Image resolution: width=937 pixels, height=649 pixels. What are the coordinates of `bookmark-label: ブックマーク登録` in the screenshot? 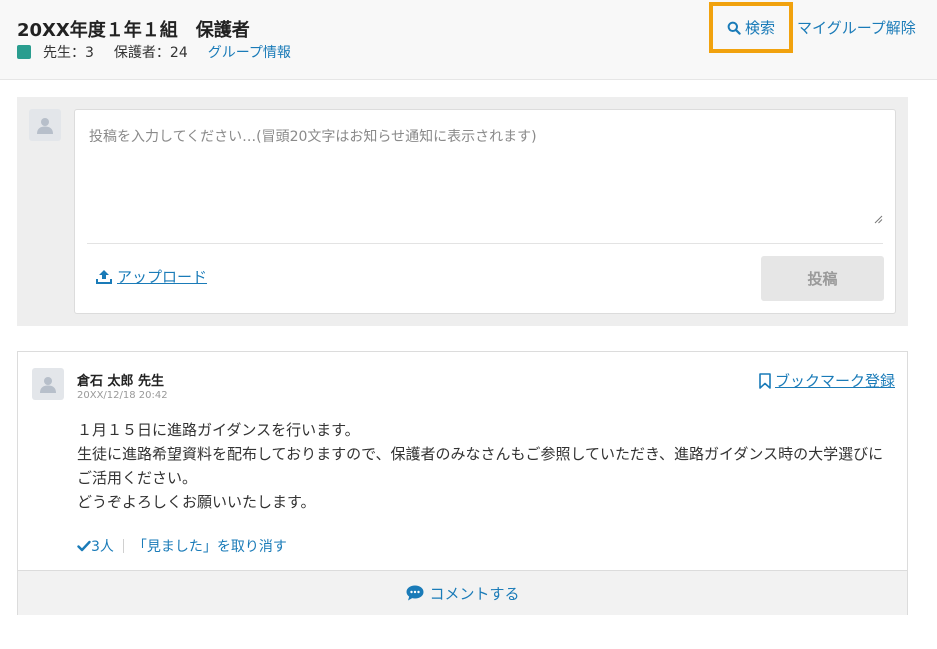 It's located at (834, 381).